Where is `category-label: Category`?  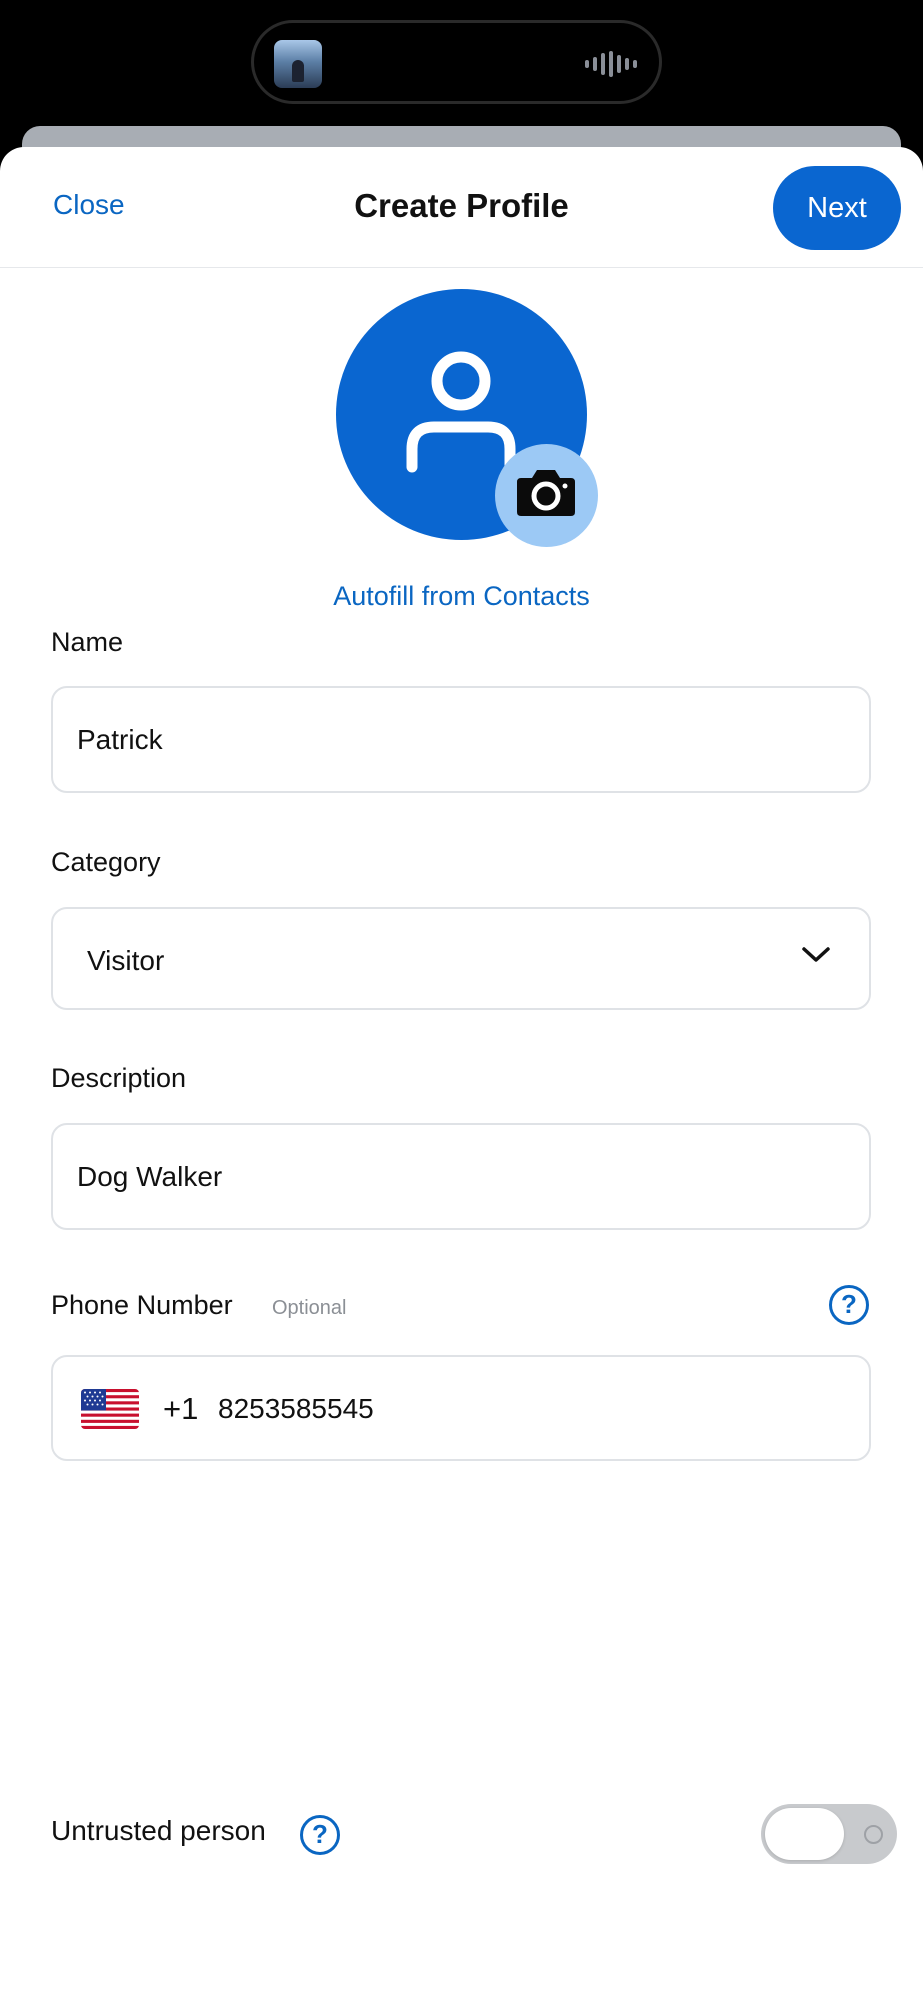
category-label: Category is located at coordinates (106, 862).